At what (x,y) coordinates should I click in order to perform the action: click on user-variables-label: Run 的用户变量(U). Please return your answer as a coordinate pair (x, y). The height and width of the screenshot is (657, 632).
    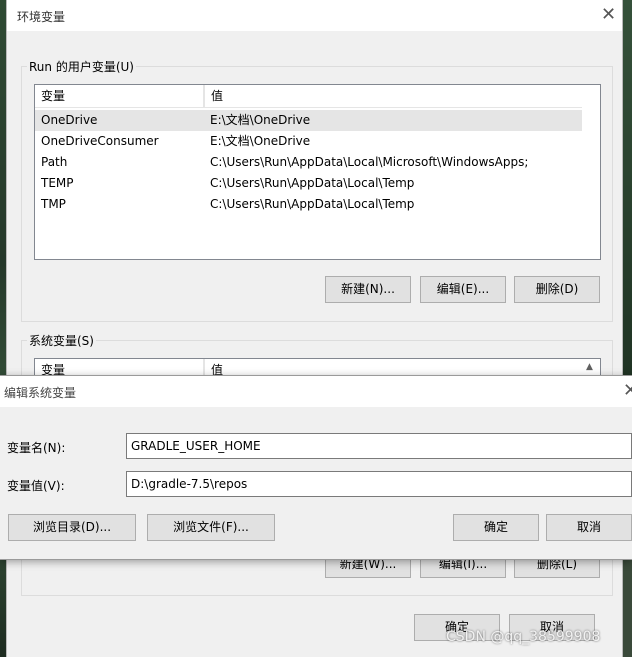
    Looking at the image, I should click on (81, 66).